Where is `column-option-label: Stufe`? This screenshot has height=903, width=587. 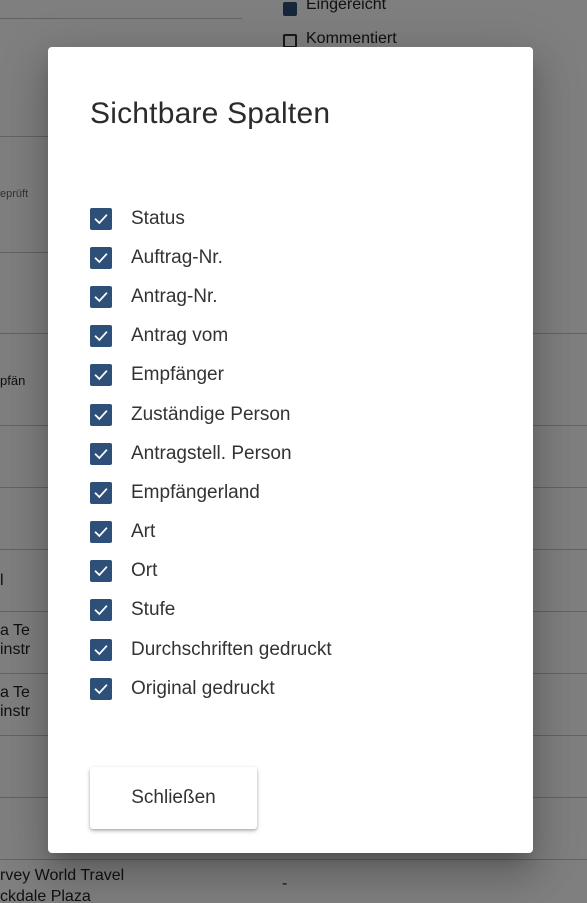 column-option-label: Stufe is located at coordinates (153, 610).